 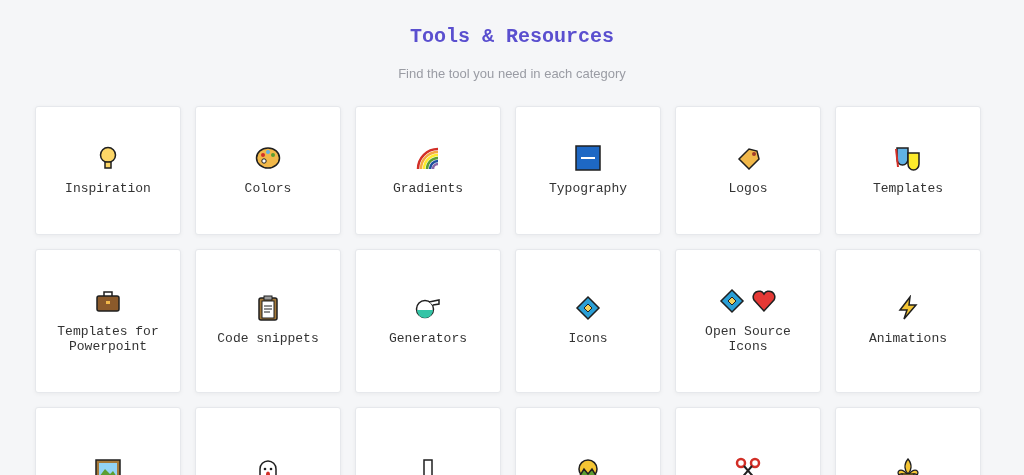 I want to click on category-card: Templates, so click(x=908, y=170).